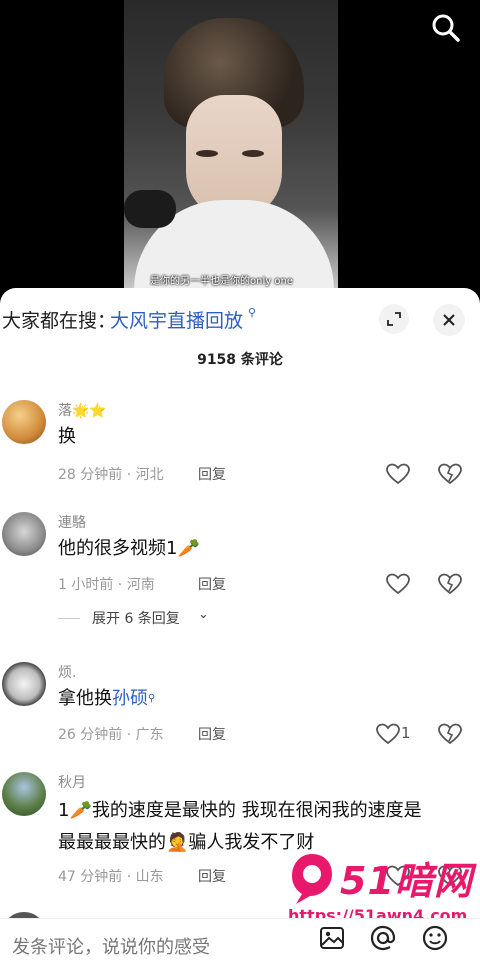 The height and width of the screenshot is (963, 480). I want to click on video-eye-right, so click(253, 153).